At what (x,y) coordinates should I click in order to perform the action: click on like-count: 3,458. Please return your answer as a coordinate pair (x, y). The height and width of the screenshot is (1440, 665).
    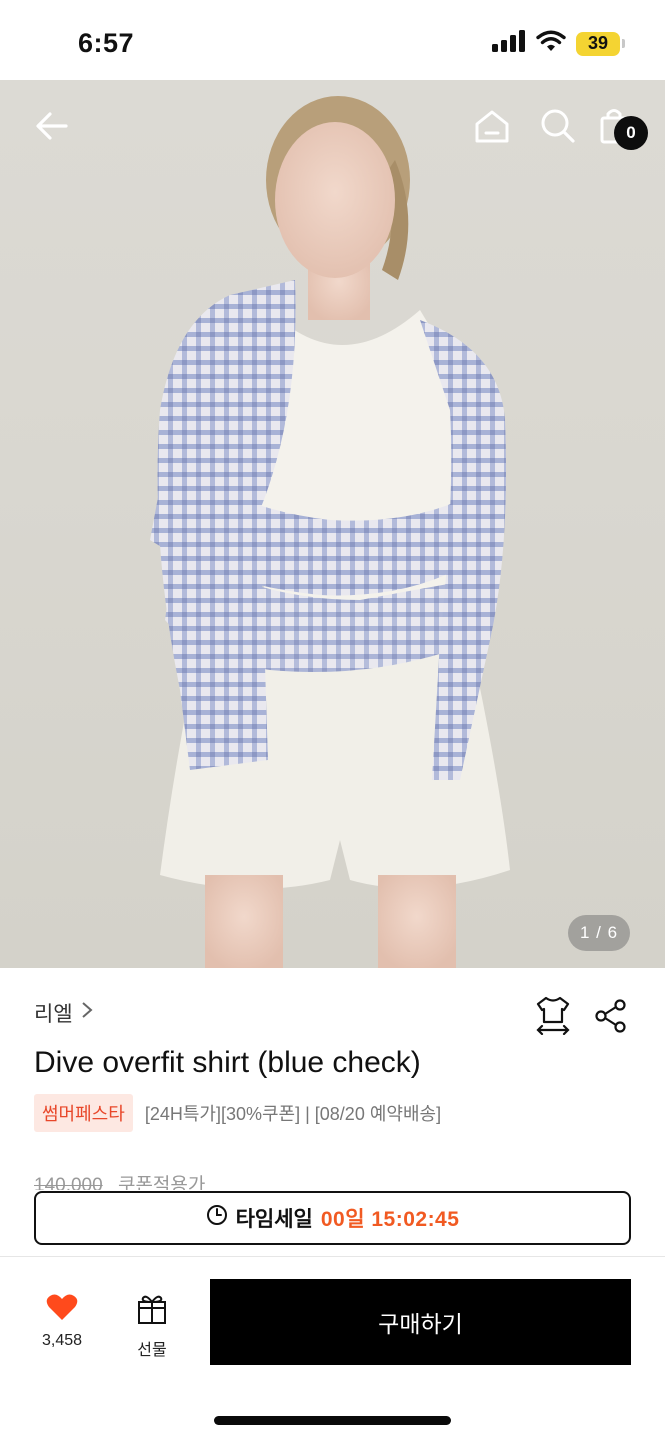
    Looking at the image, I should click on (62, 1340).